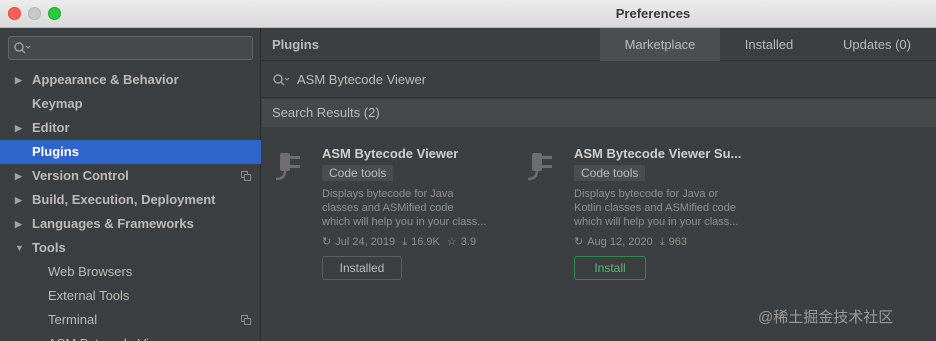  What do you see at coordinates (49, 247) in the screenshot?
I see `sidebar-item-label: Tools` at bounding box center [49, 247].